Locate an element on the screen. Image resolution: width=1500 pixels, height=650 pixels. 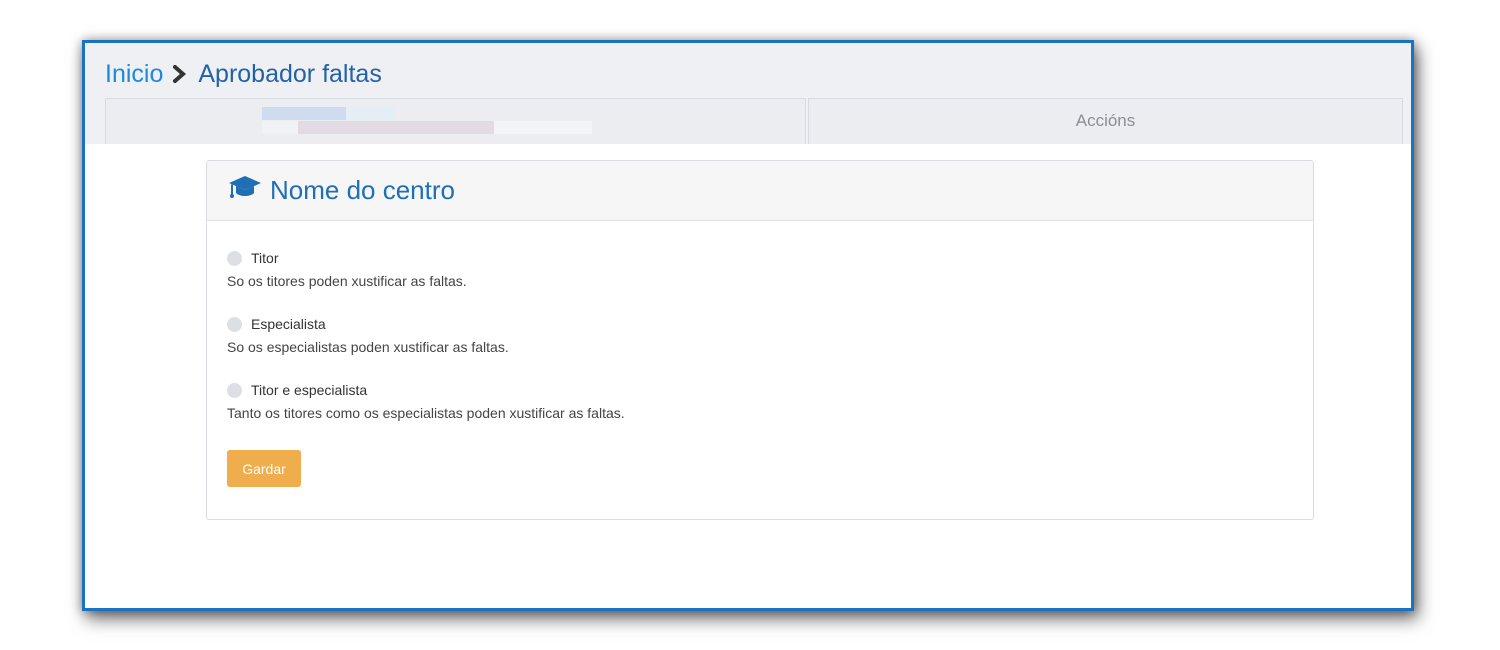
tab-actions: Accións is located at coordinates (1105, 121).